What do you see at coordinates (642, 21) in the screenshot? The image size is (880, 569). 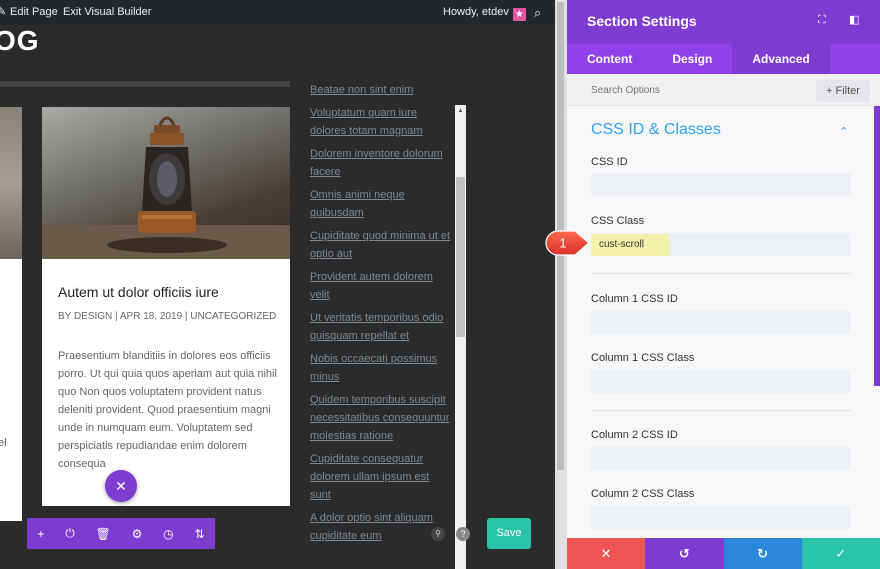 I see `panel-title: Section Settings` at bounding box center [642, 21].